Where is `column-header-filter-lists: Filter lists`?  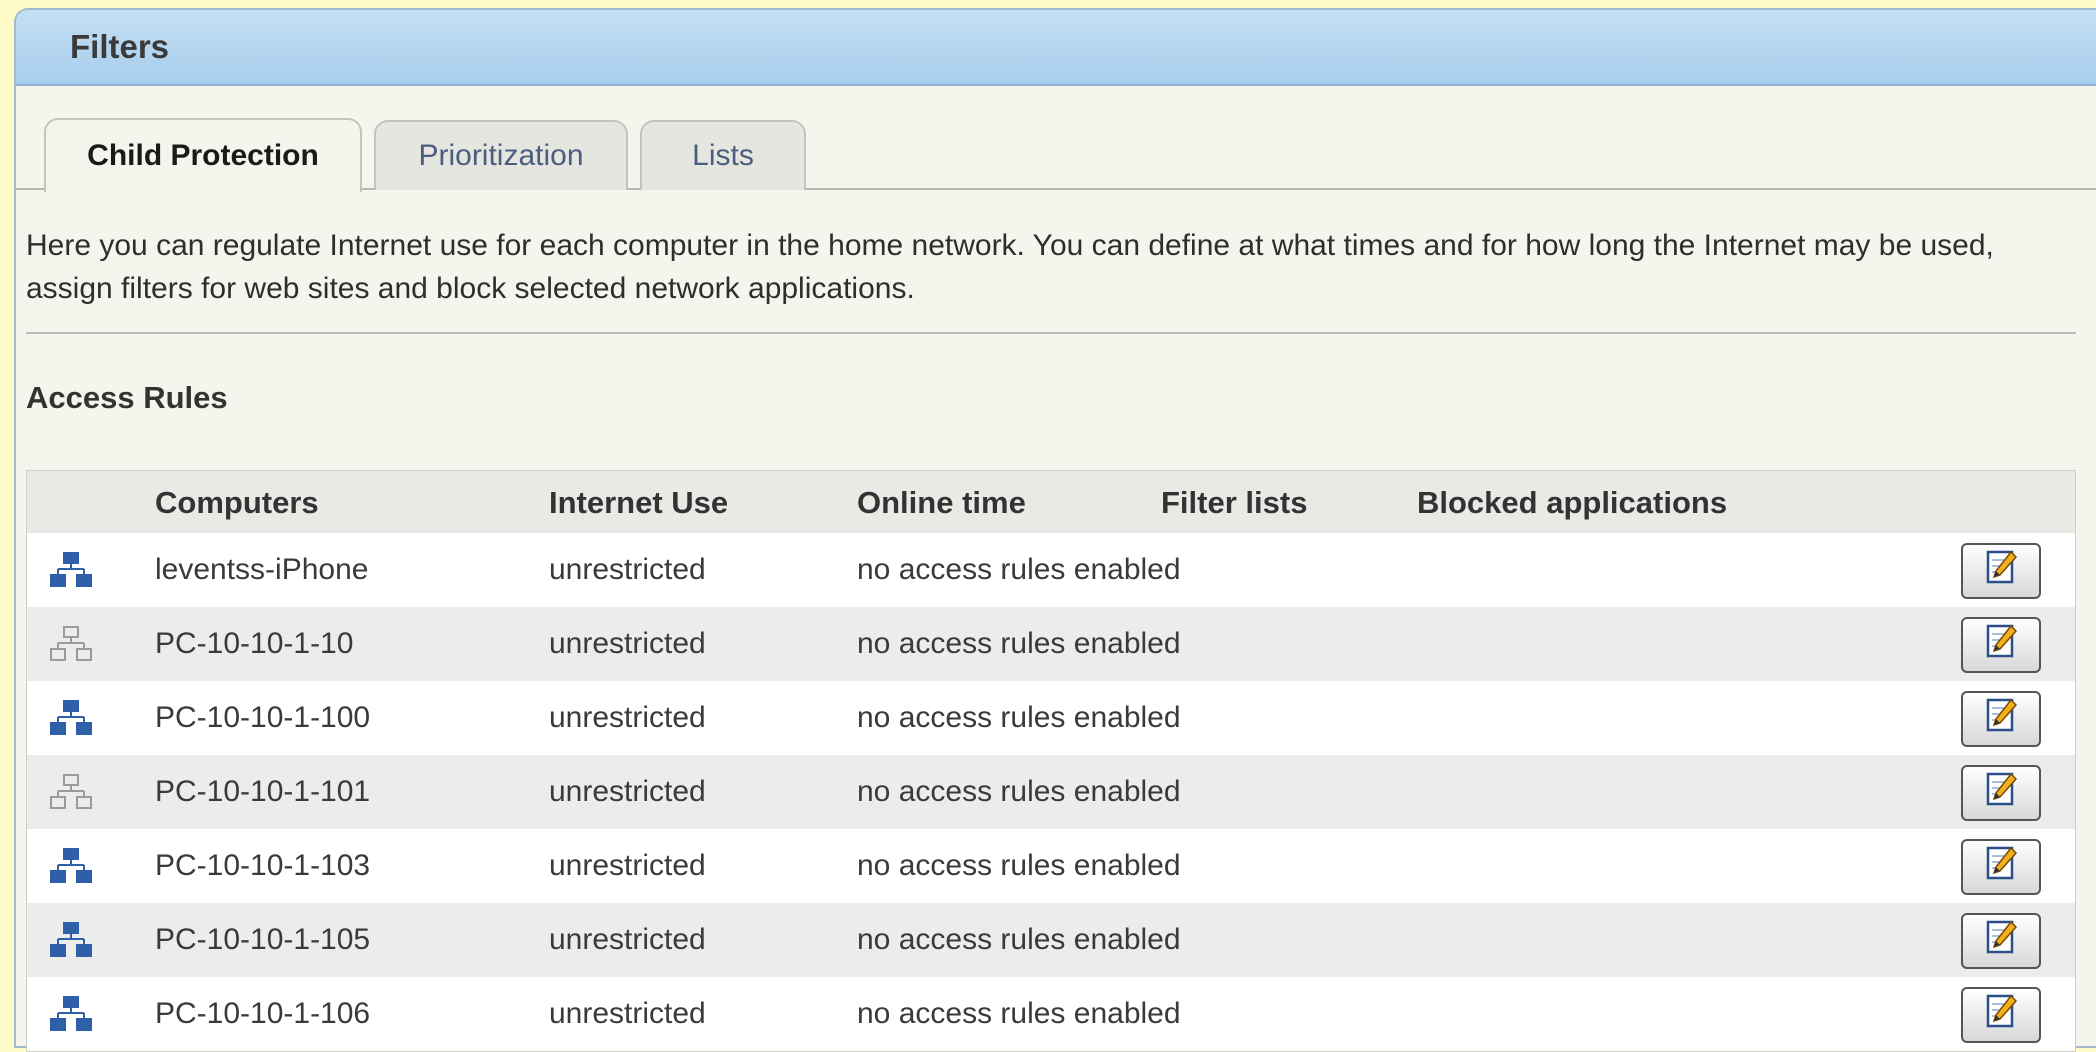 column-header-filter-lists: Filter lists is located at coordinates (1234, 502).